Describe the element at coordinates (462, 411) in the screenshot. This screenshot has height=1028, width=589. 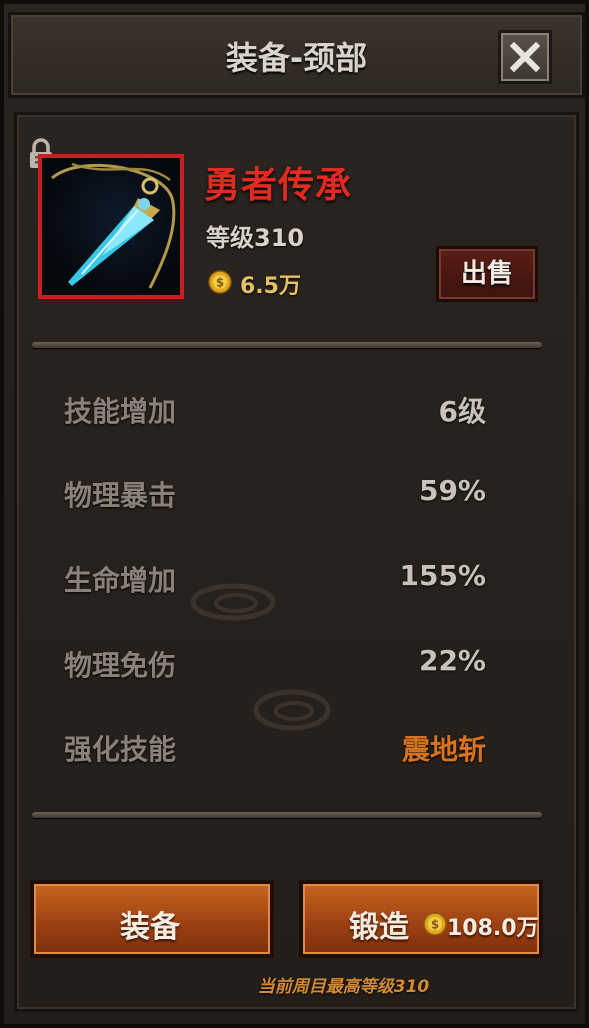
I see `stat-value: 6级` at that location.